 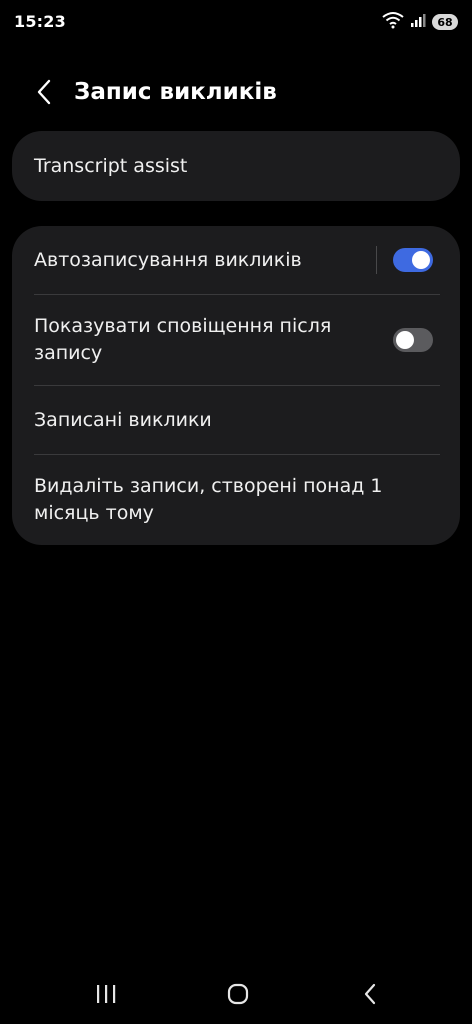 I want to click on auto-record-item: Автозаписування викликів, so click(x=236, y=260).